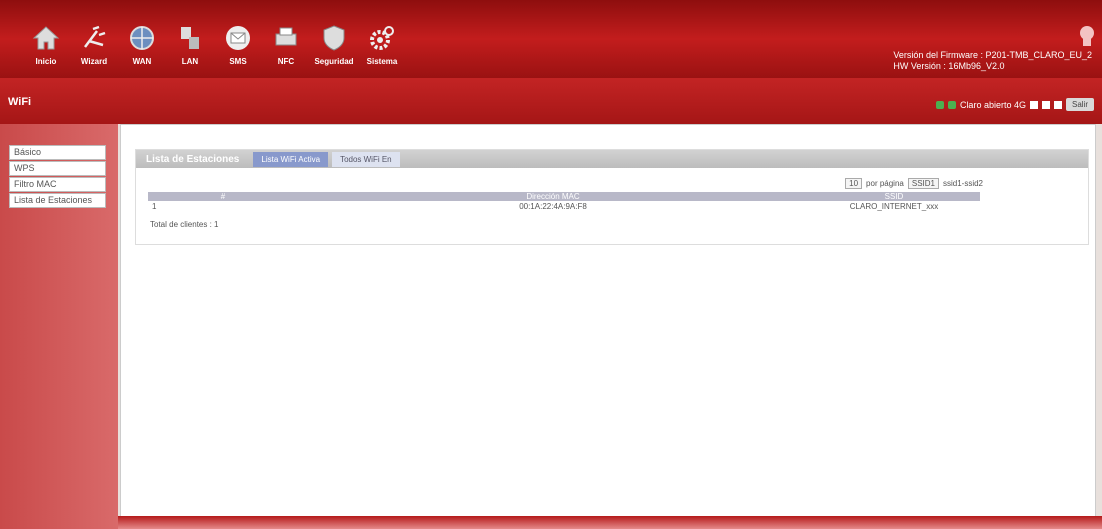 The width and height of the screenshot is (1102, 529). I want to click on wifi-icon, so click(1057, 104).